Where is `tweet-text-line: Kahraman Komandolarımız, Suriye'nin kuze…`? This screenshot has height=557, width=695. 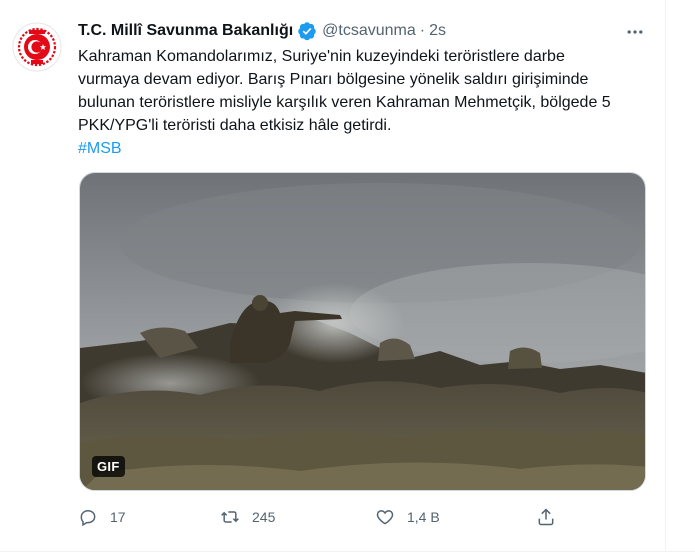
tweet-text-line: Kahraman Komandolarımız, Suriye'nin kuze… is located at coordinates (321, 56).